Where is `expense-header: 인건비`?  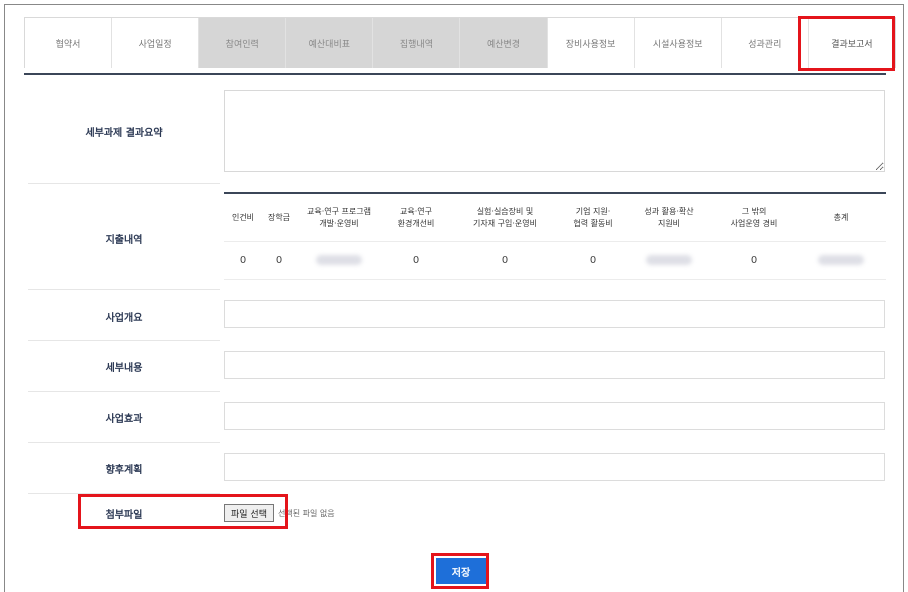 expense-header: 인건비 is located at coordinates (243, 218).